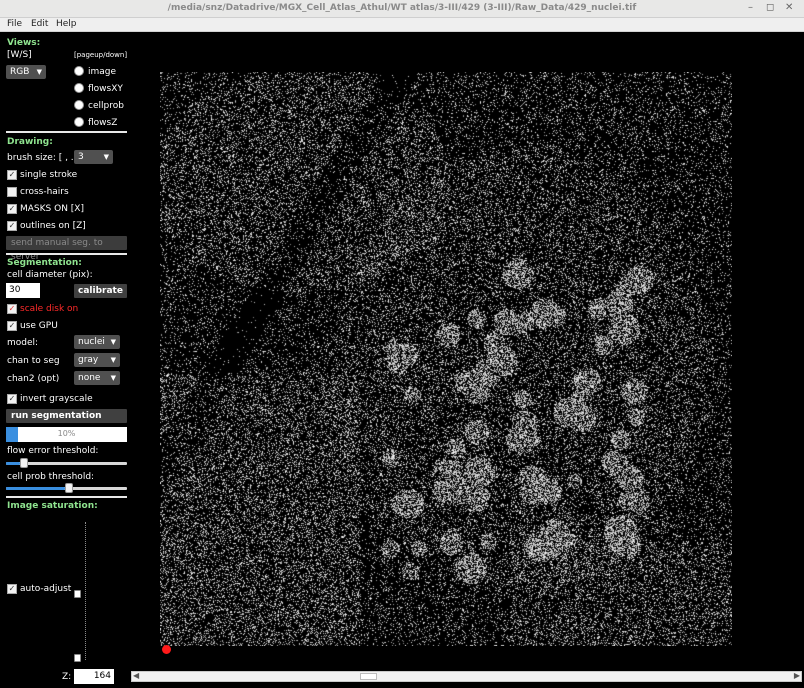 The image size is (804, 688). What do you see at coordinates (56, 399) in the screenshot?
I see `invert-grayscale-label: invert grayscale` at bounding box center [56, 399].